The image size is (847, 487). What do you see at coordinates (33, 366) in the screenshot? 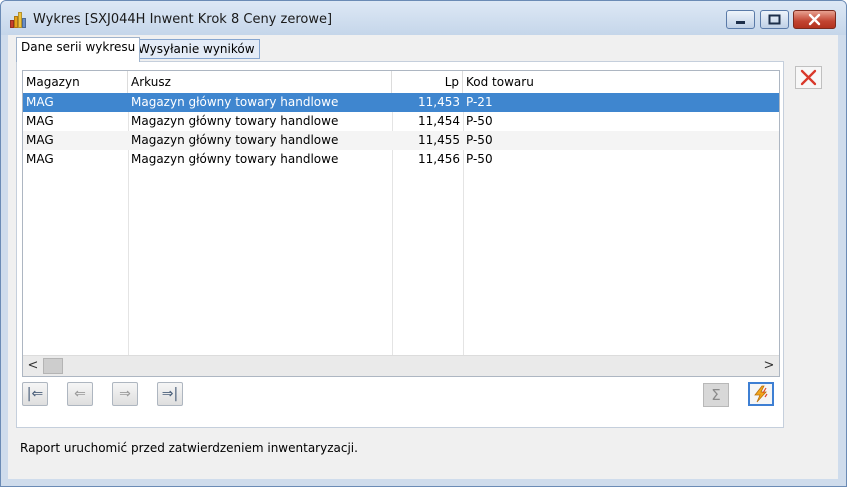
I see `scroll-left-button: <` at bounding box center [33, 366].